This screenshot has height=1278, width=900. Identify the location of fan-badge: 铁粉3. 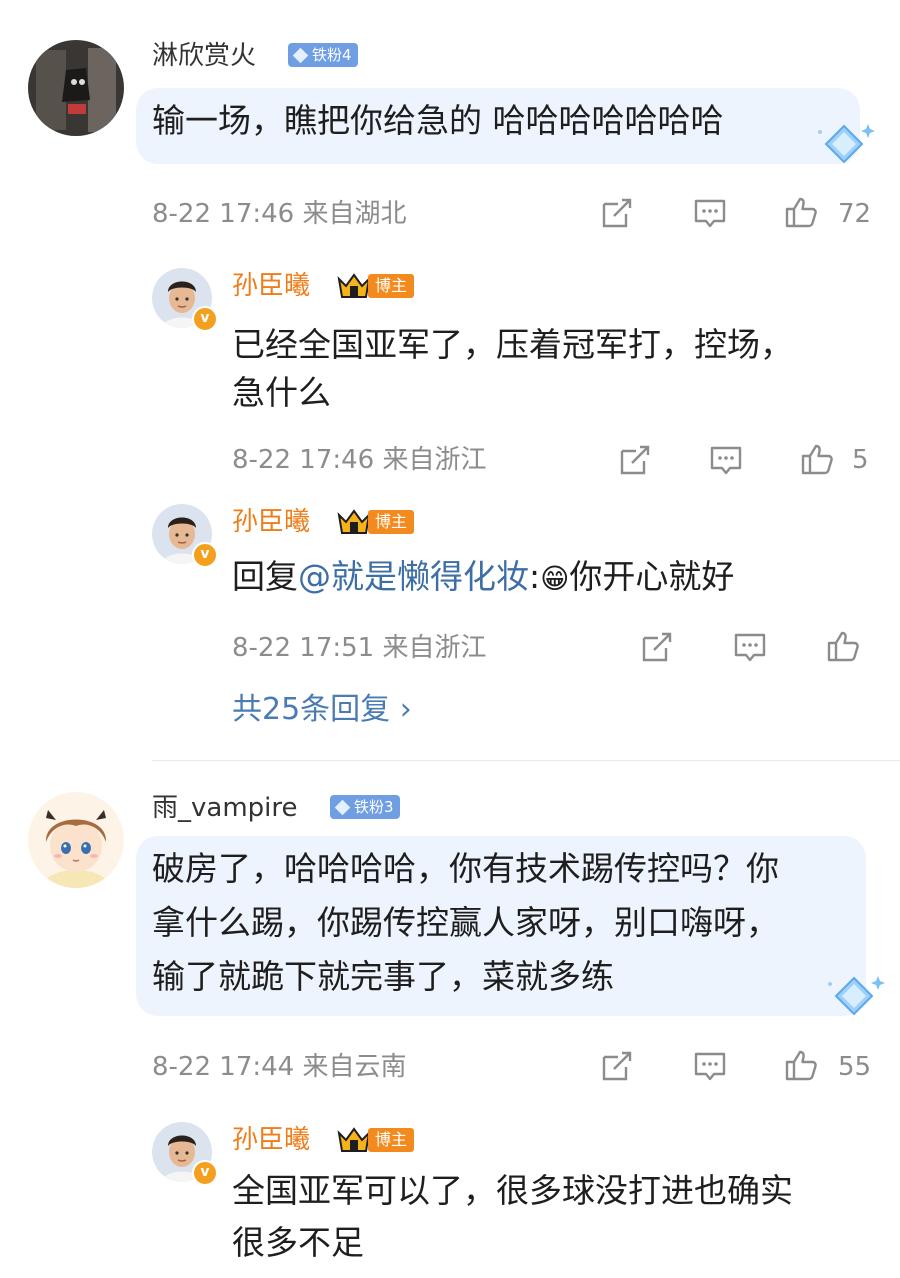
(365, 807).